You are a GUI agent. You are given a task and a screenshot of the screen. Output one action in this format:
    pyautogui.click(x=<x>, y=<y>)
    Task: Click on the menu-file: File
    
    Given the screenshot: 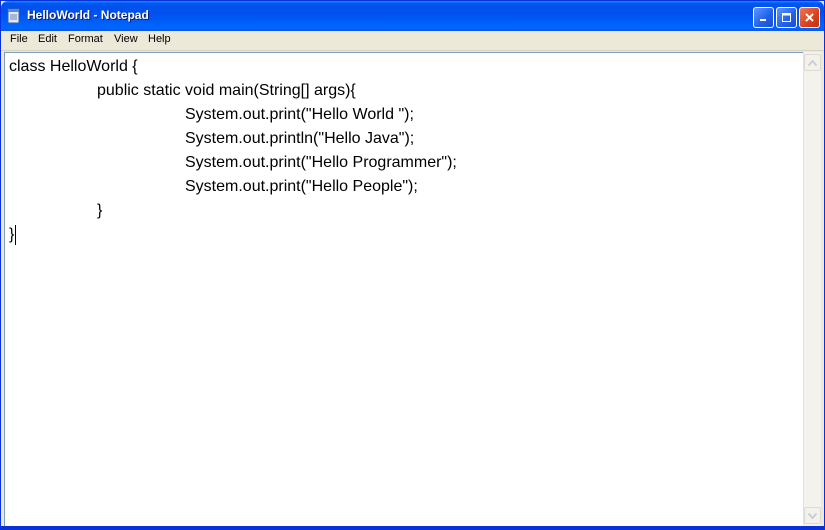 What is the action you would take?
    pyautogui.click(x=19, y=39)
    